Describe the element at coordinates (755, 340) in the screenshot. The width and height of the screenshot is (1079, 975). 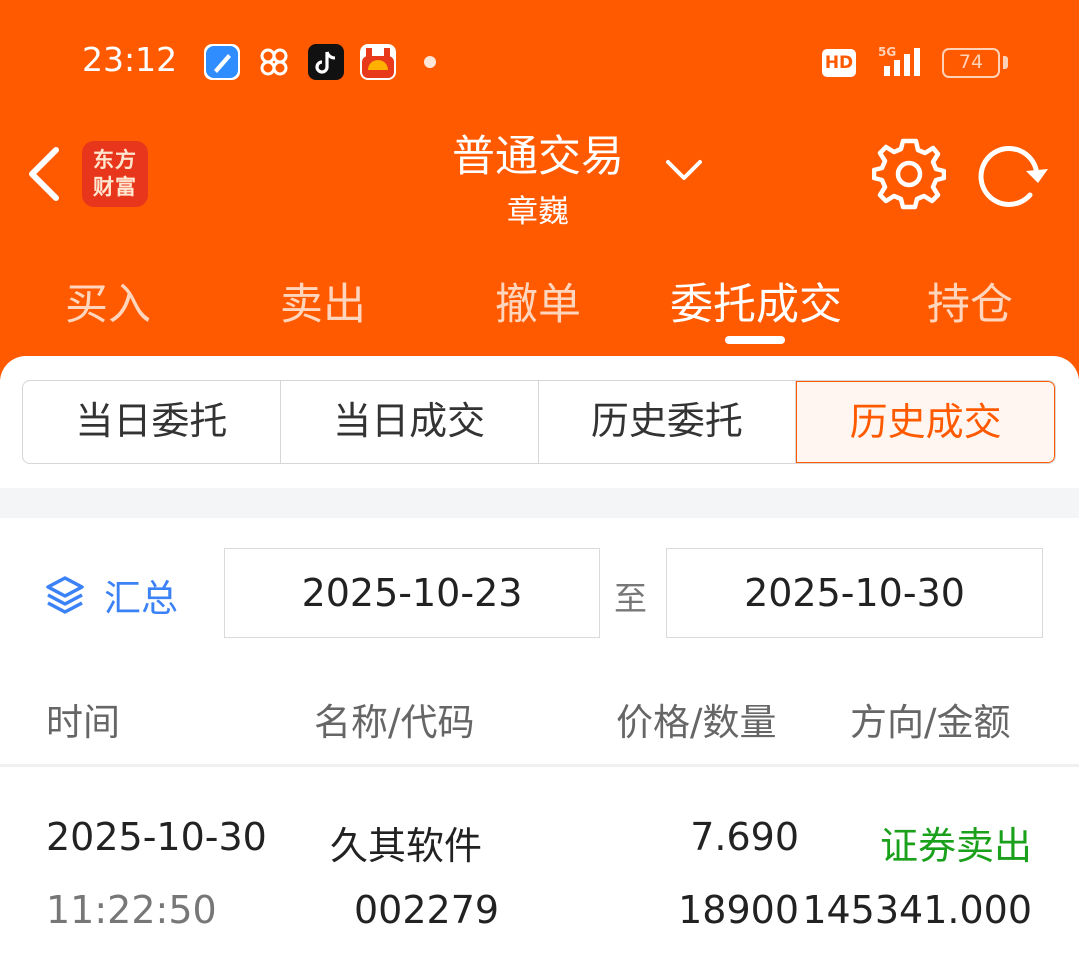
I see `active-tab-indicator` at that location.